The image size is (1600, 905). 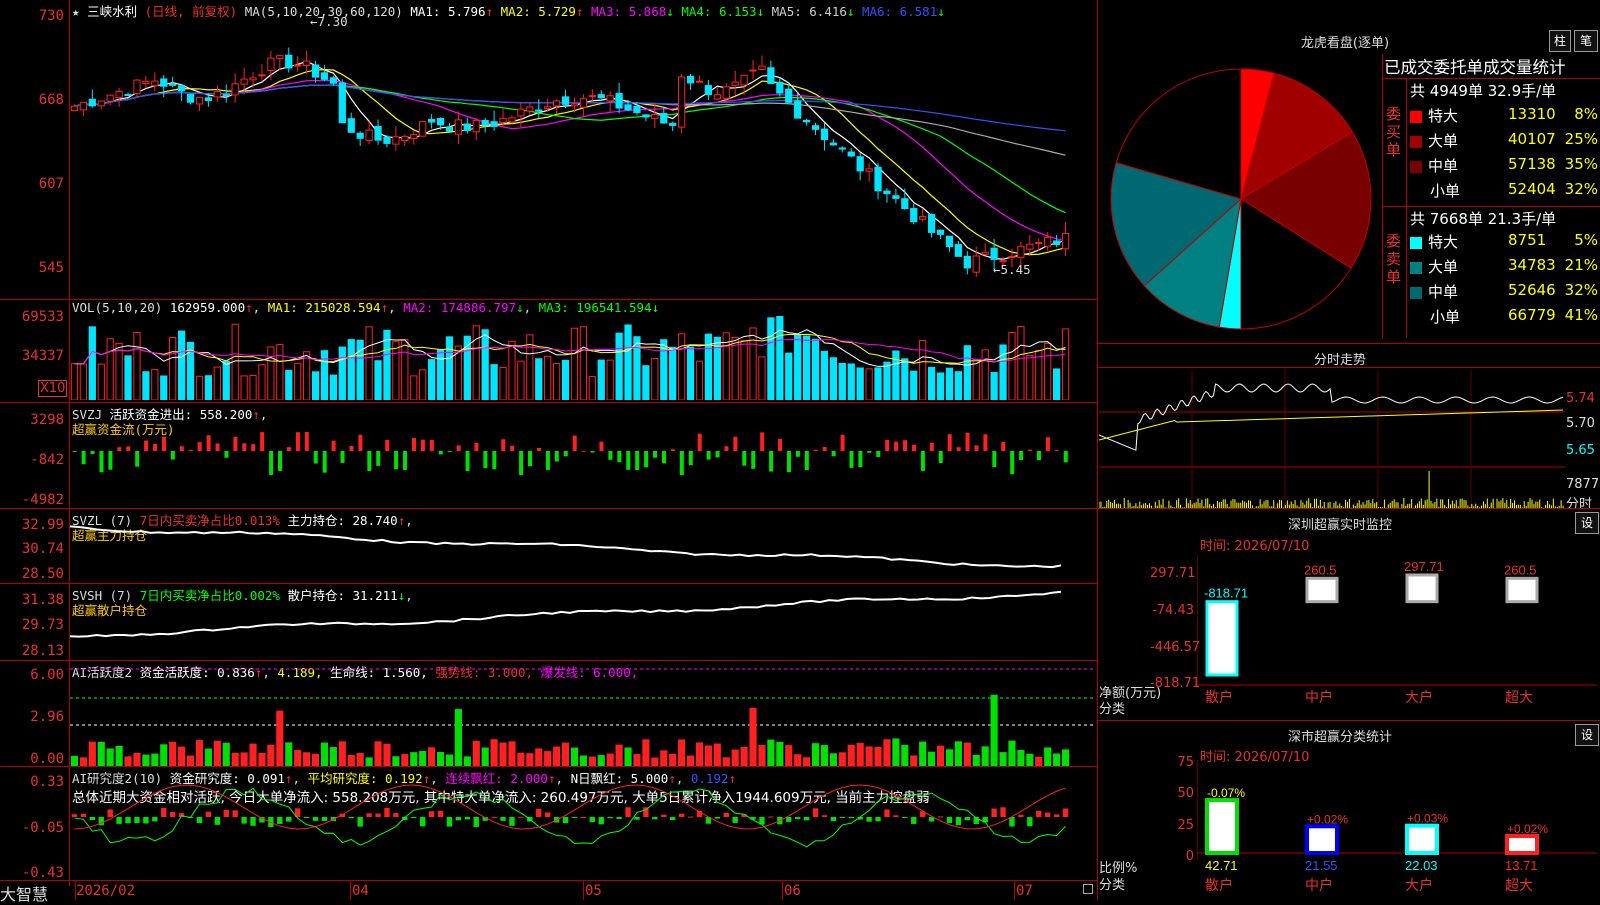 What do you see at coordinates (583, 621) in the screenshot?
I see `svsh-chart` at bounding box center [583, 621].